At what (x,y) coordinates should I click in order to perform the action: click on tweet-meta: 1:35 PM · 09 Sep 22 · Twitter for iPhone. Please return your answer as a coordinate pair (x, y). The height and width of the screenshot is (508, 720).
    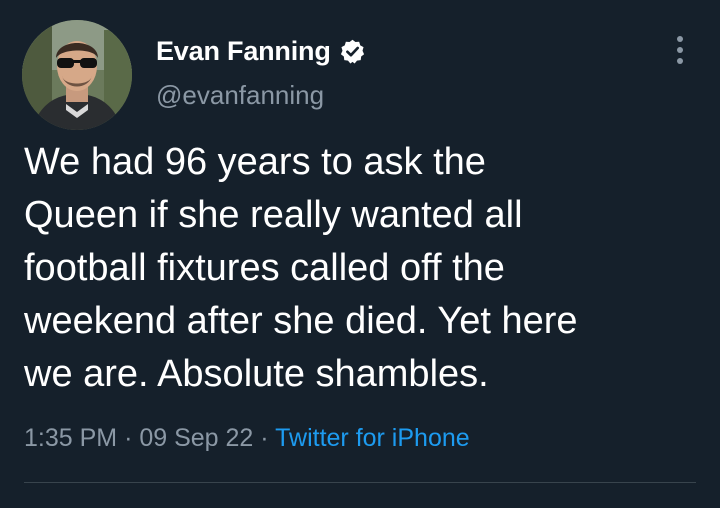
    Looking at the image, I should click on (247, 438).